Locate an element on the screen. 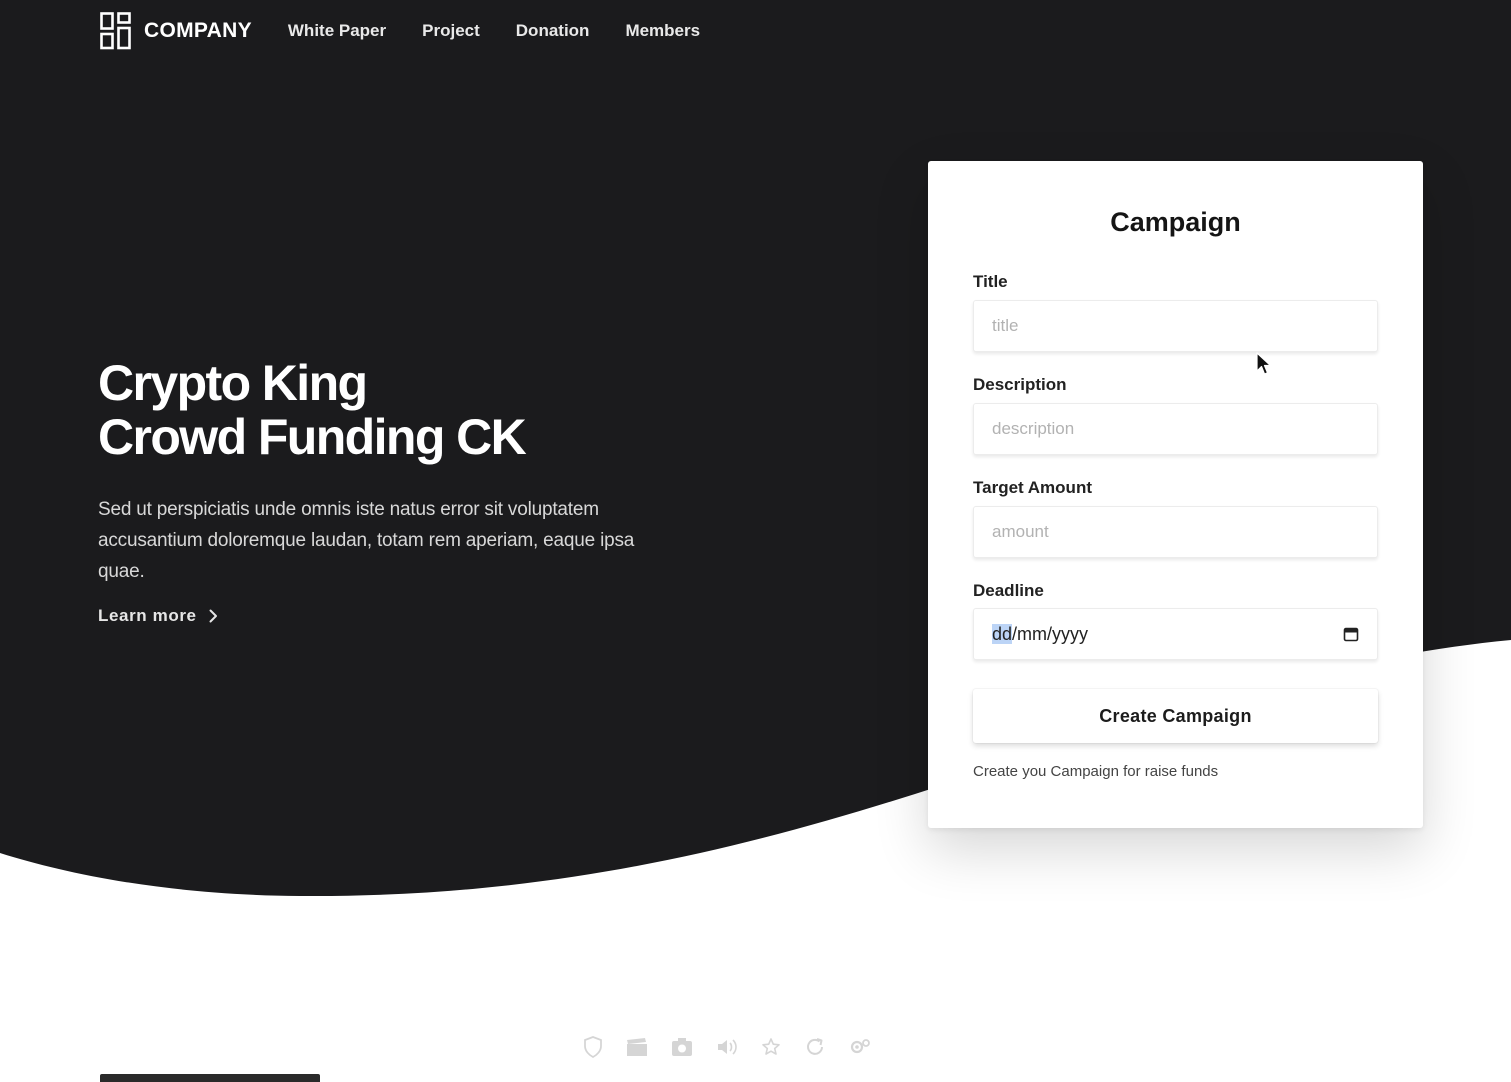 The image size is (1511, 1082). nav-link-donation: Donation is located at coordinates (553, 31).